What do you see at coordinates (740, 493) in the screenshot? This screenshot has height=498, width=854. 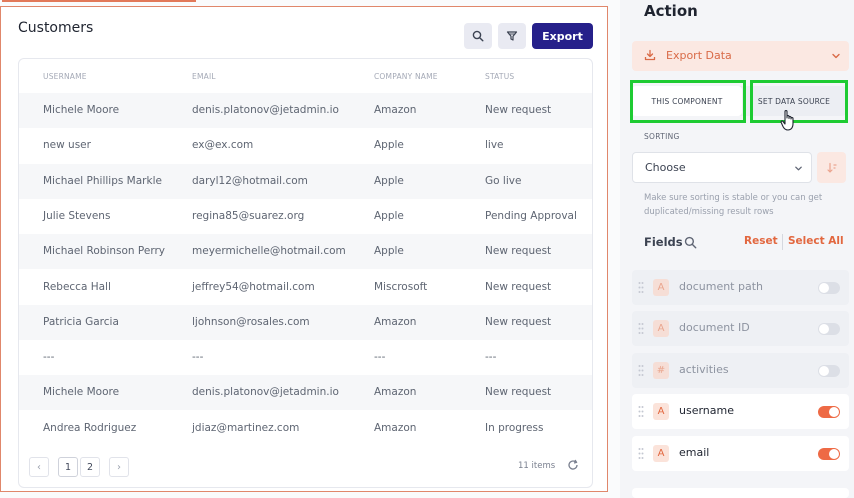 I see `field-item-clipped` at bounding box center [740, 493].